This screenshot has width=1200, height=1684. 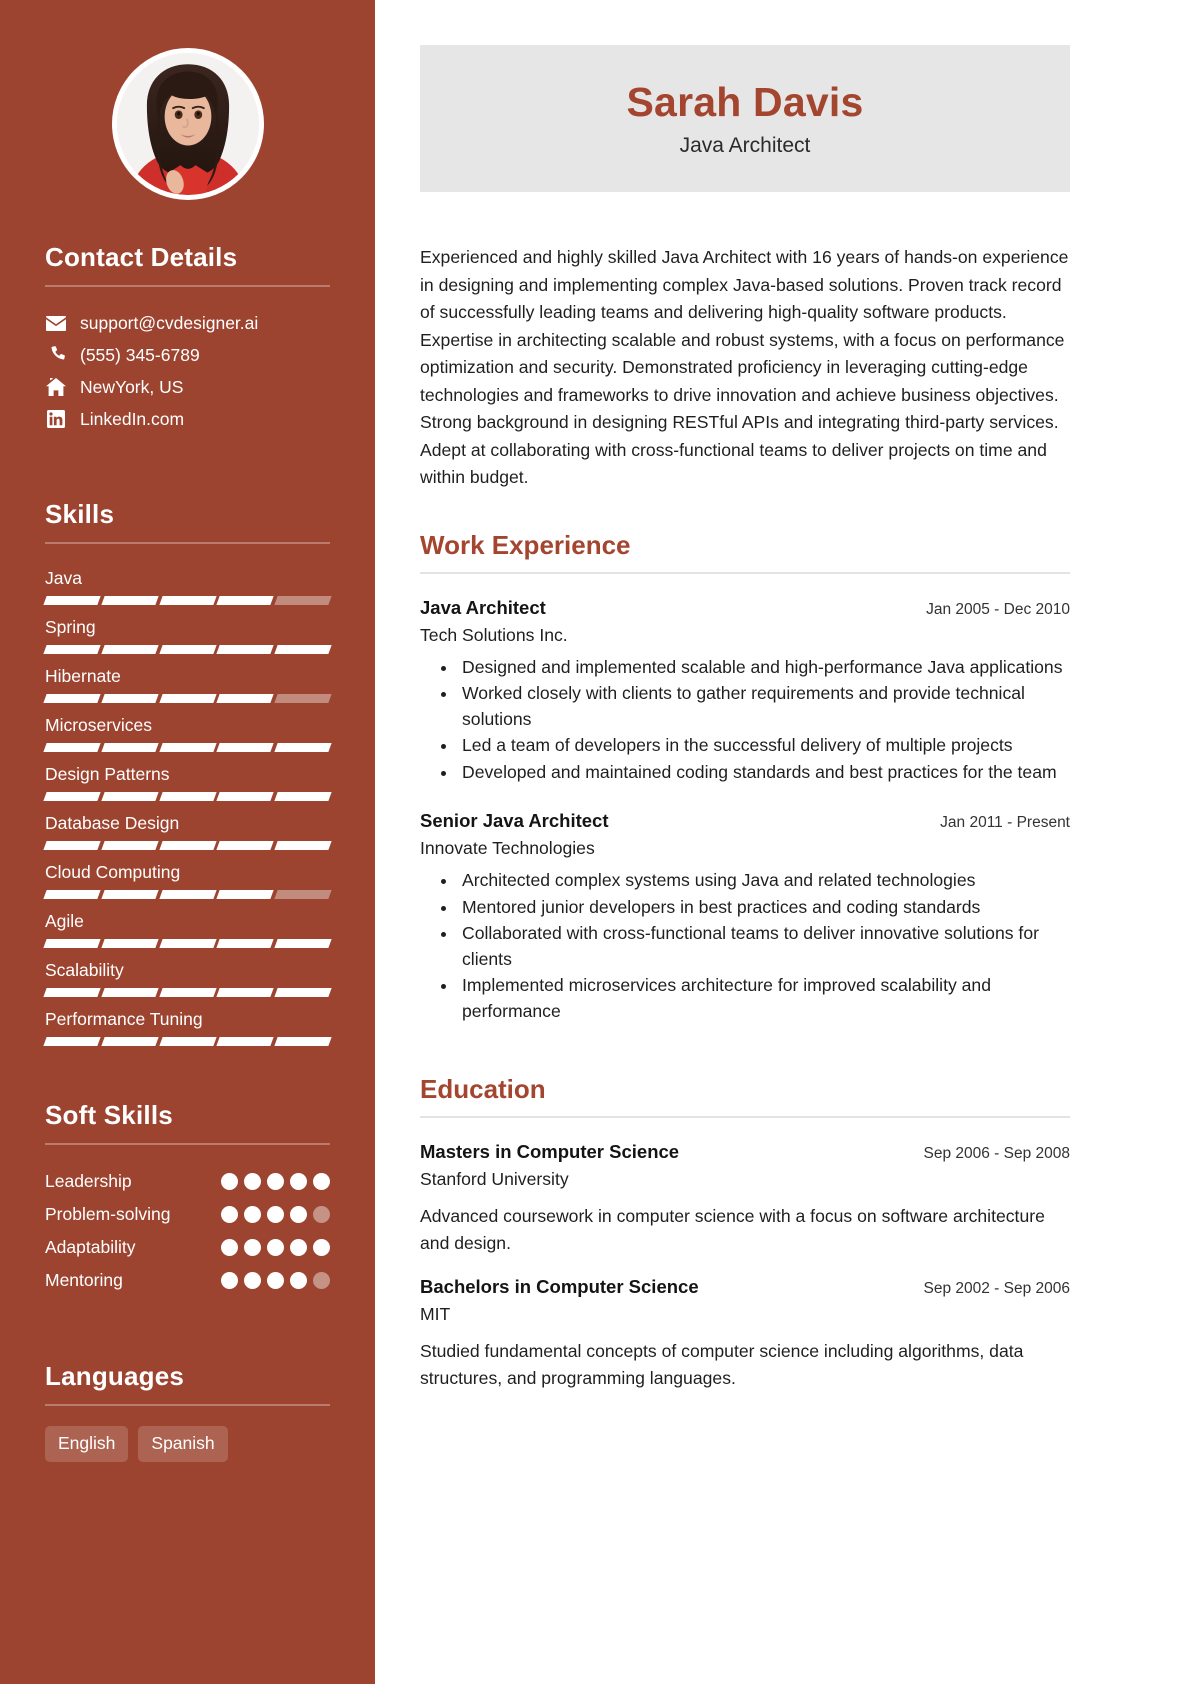 What do you see at coordinates (70, 627) in the screenshot?
I see `skill-label: Spring` at bounding box center [70, 627].